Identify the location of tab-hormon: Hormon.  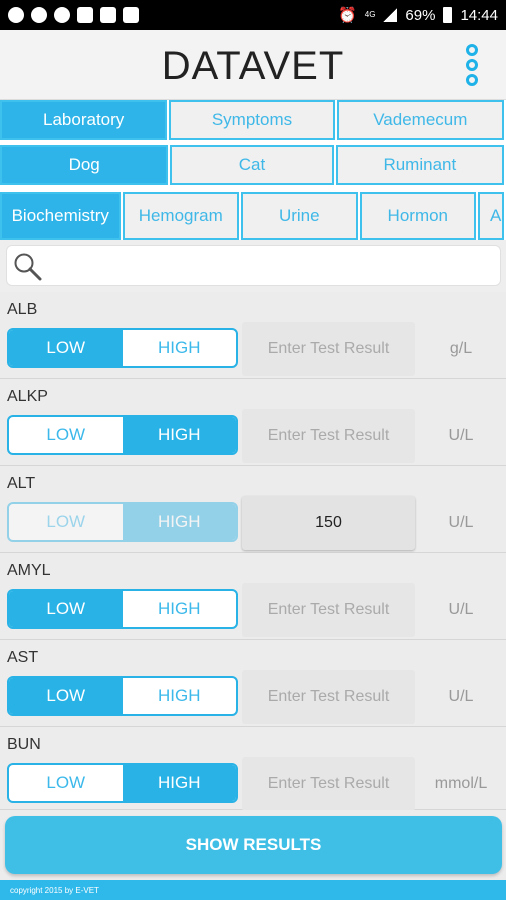
(418, 216).